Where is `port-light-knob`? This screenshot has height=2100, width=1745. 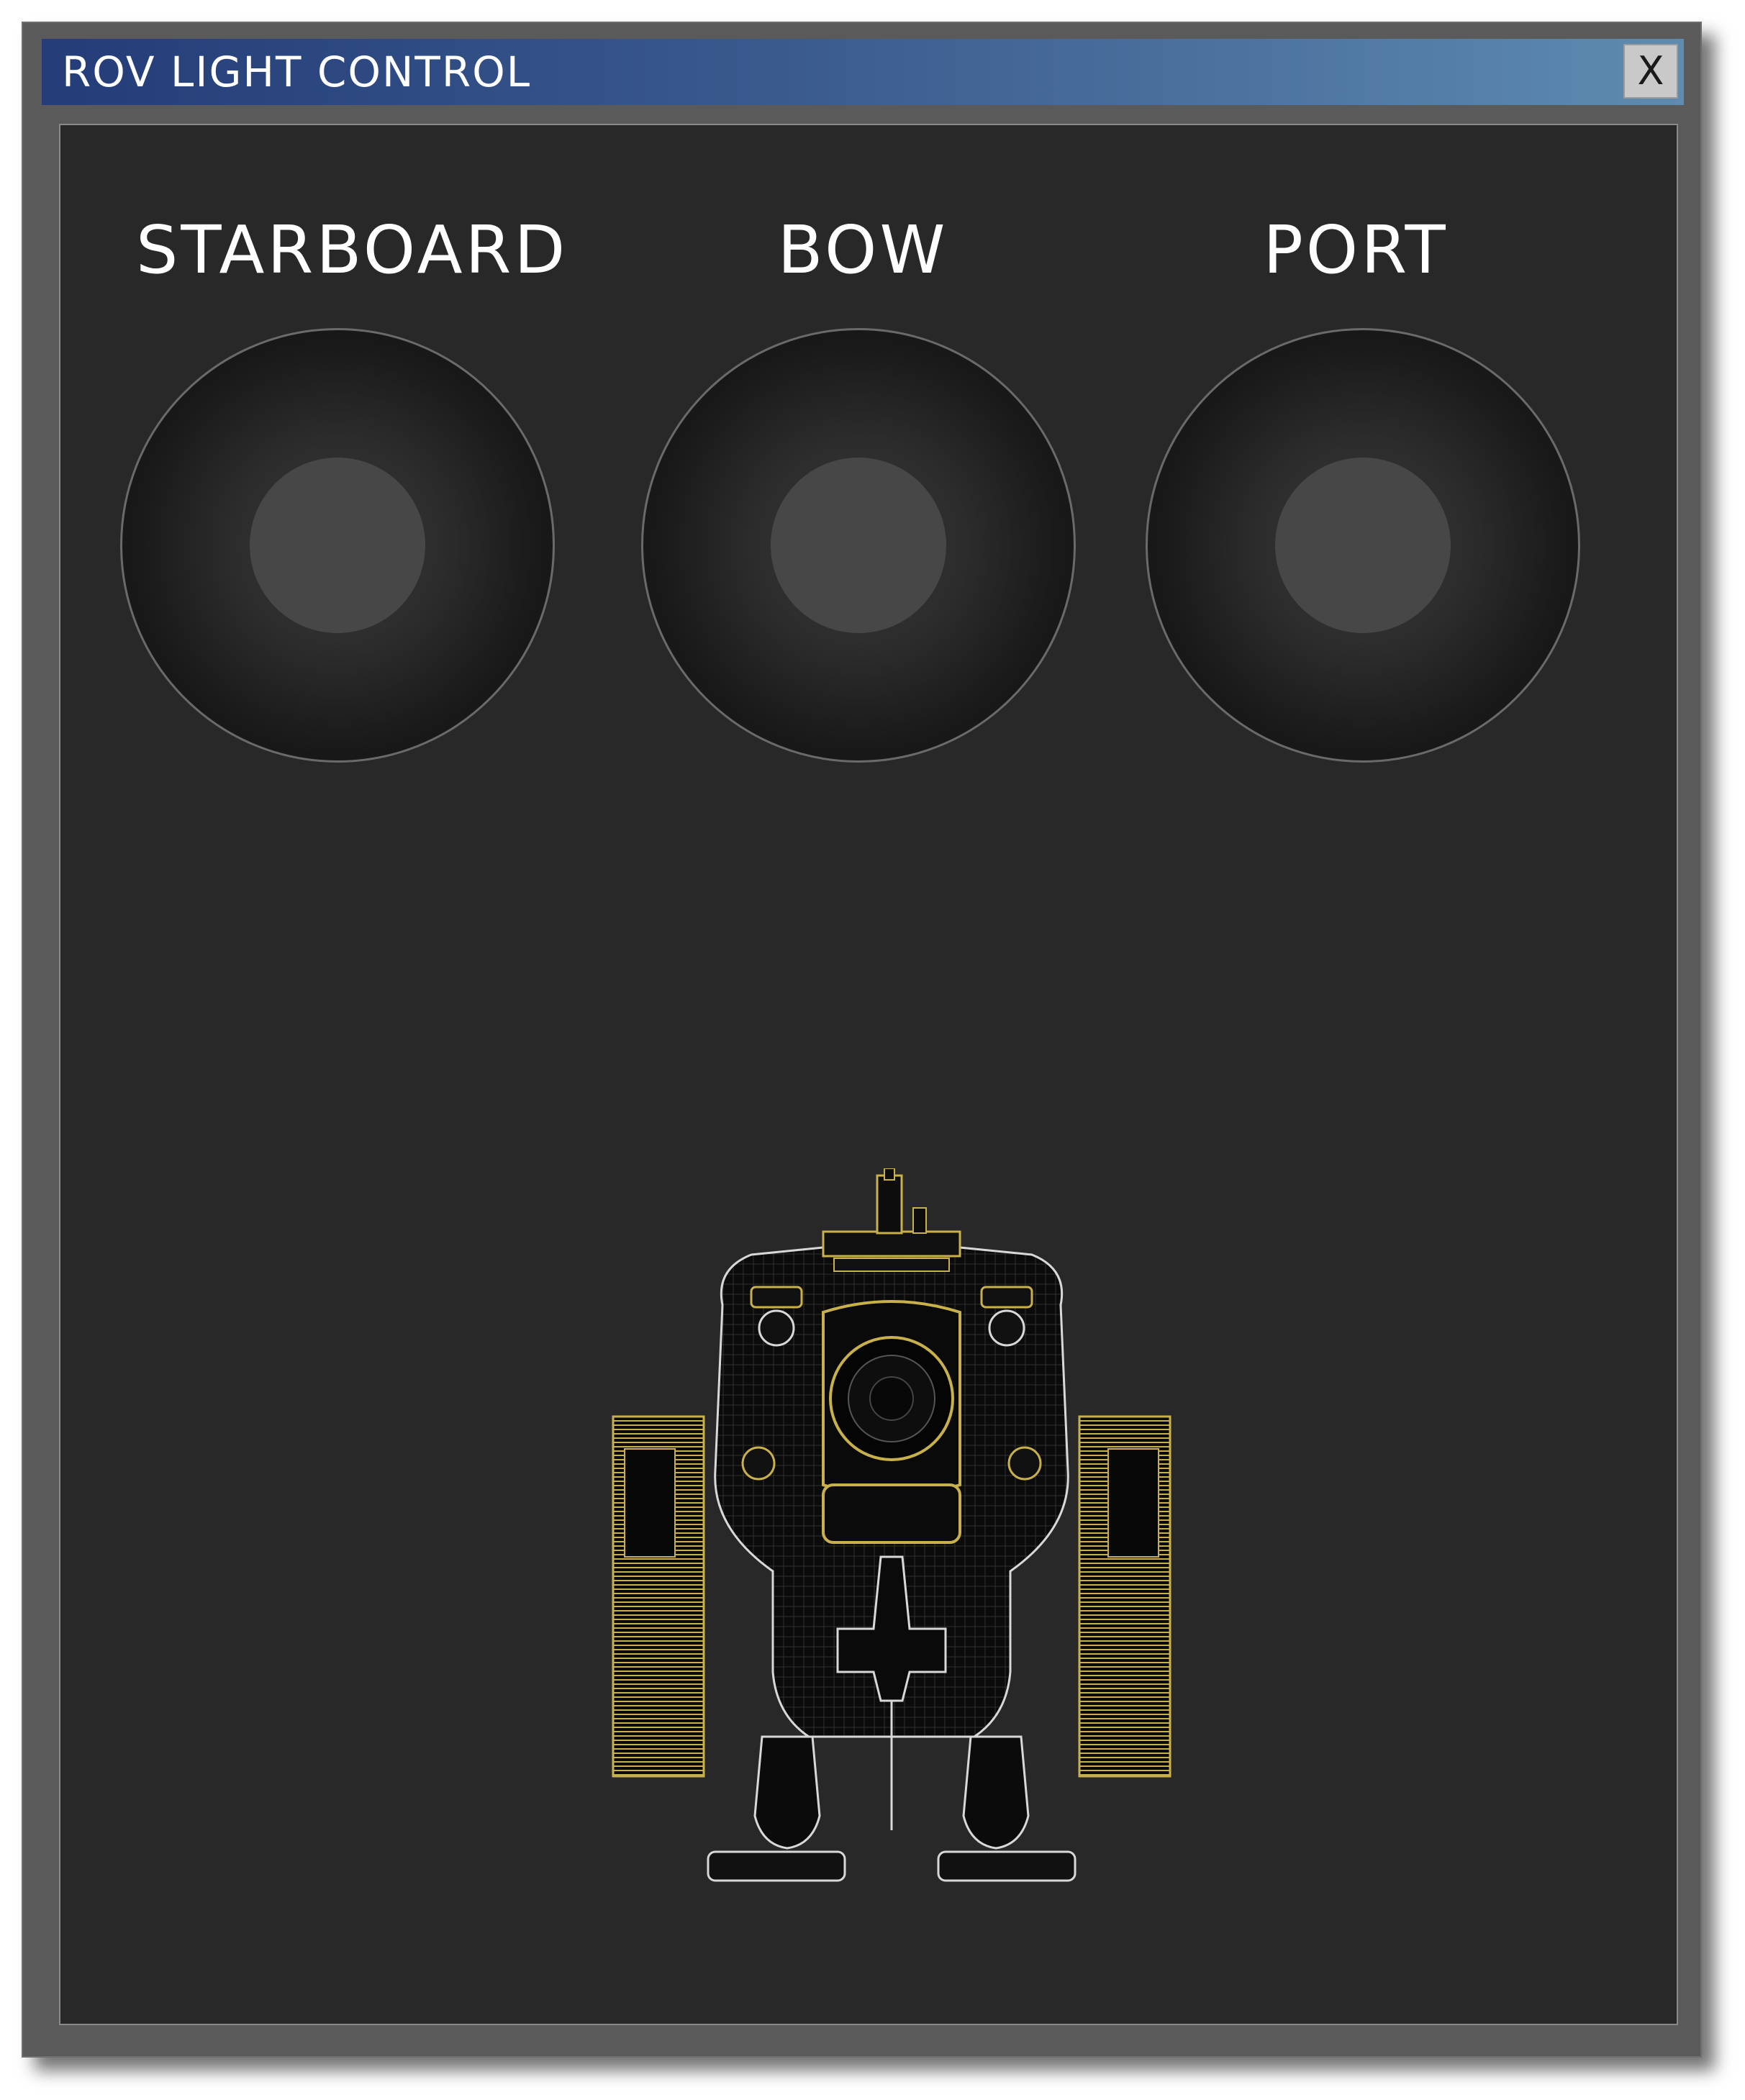
port-light-knob is located at coordinates (1363, 545).